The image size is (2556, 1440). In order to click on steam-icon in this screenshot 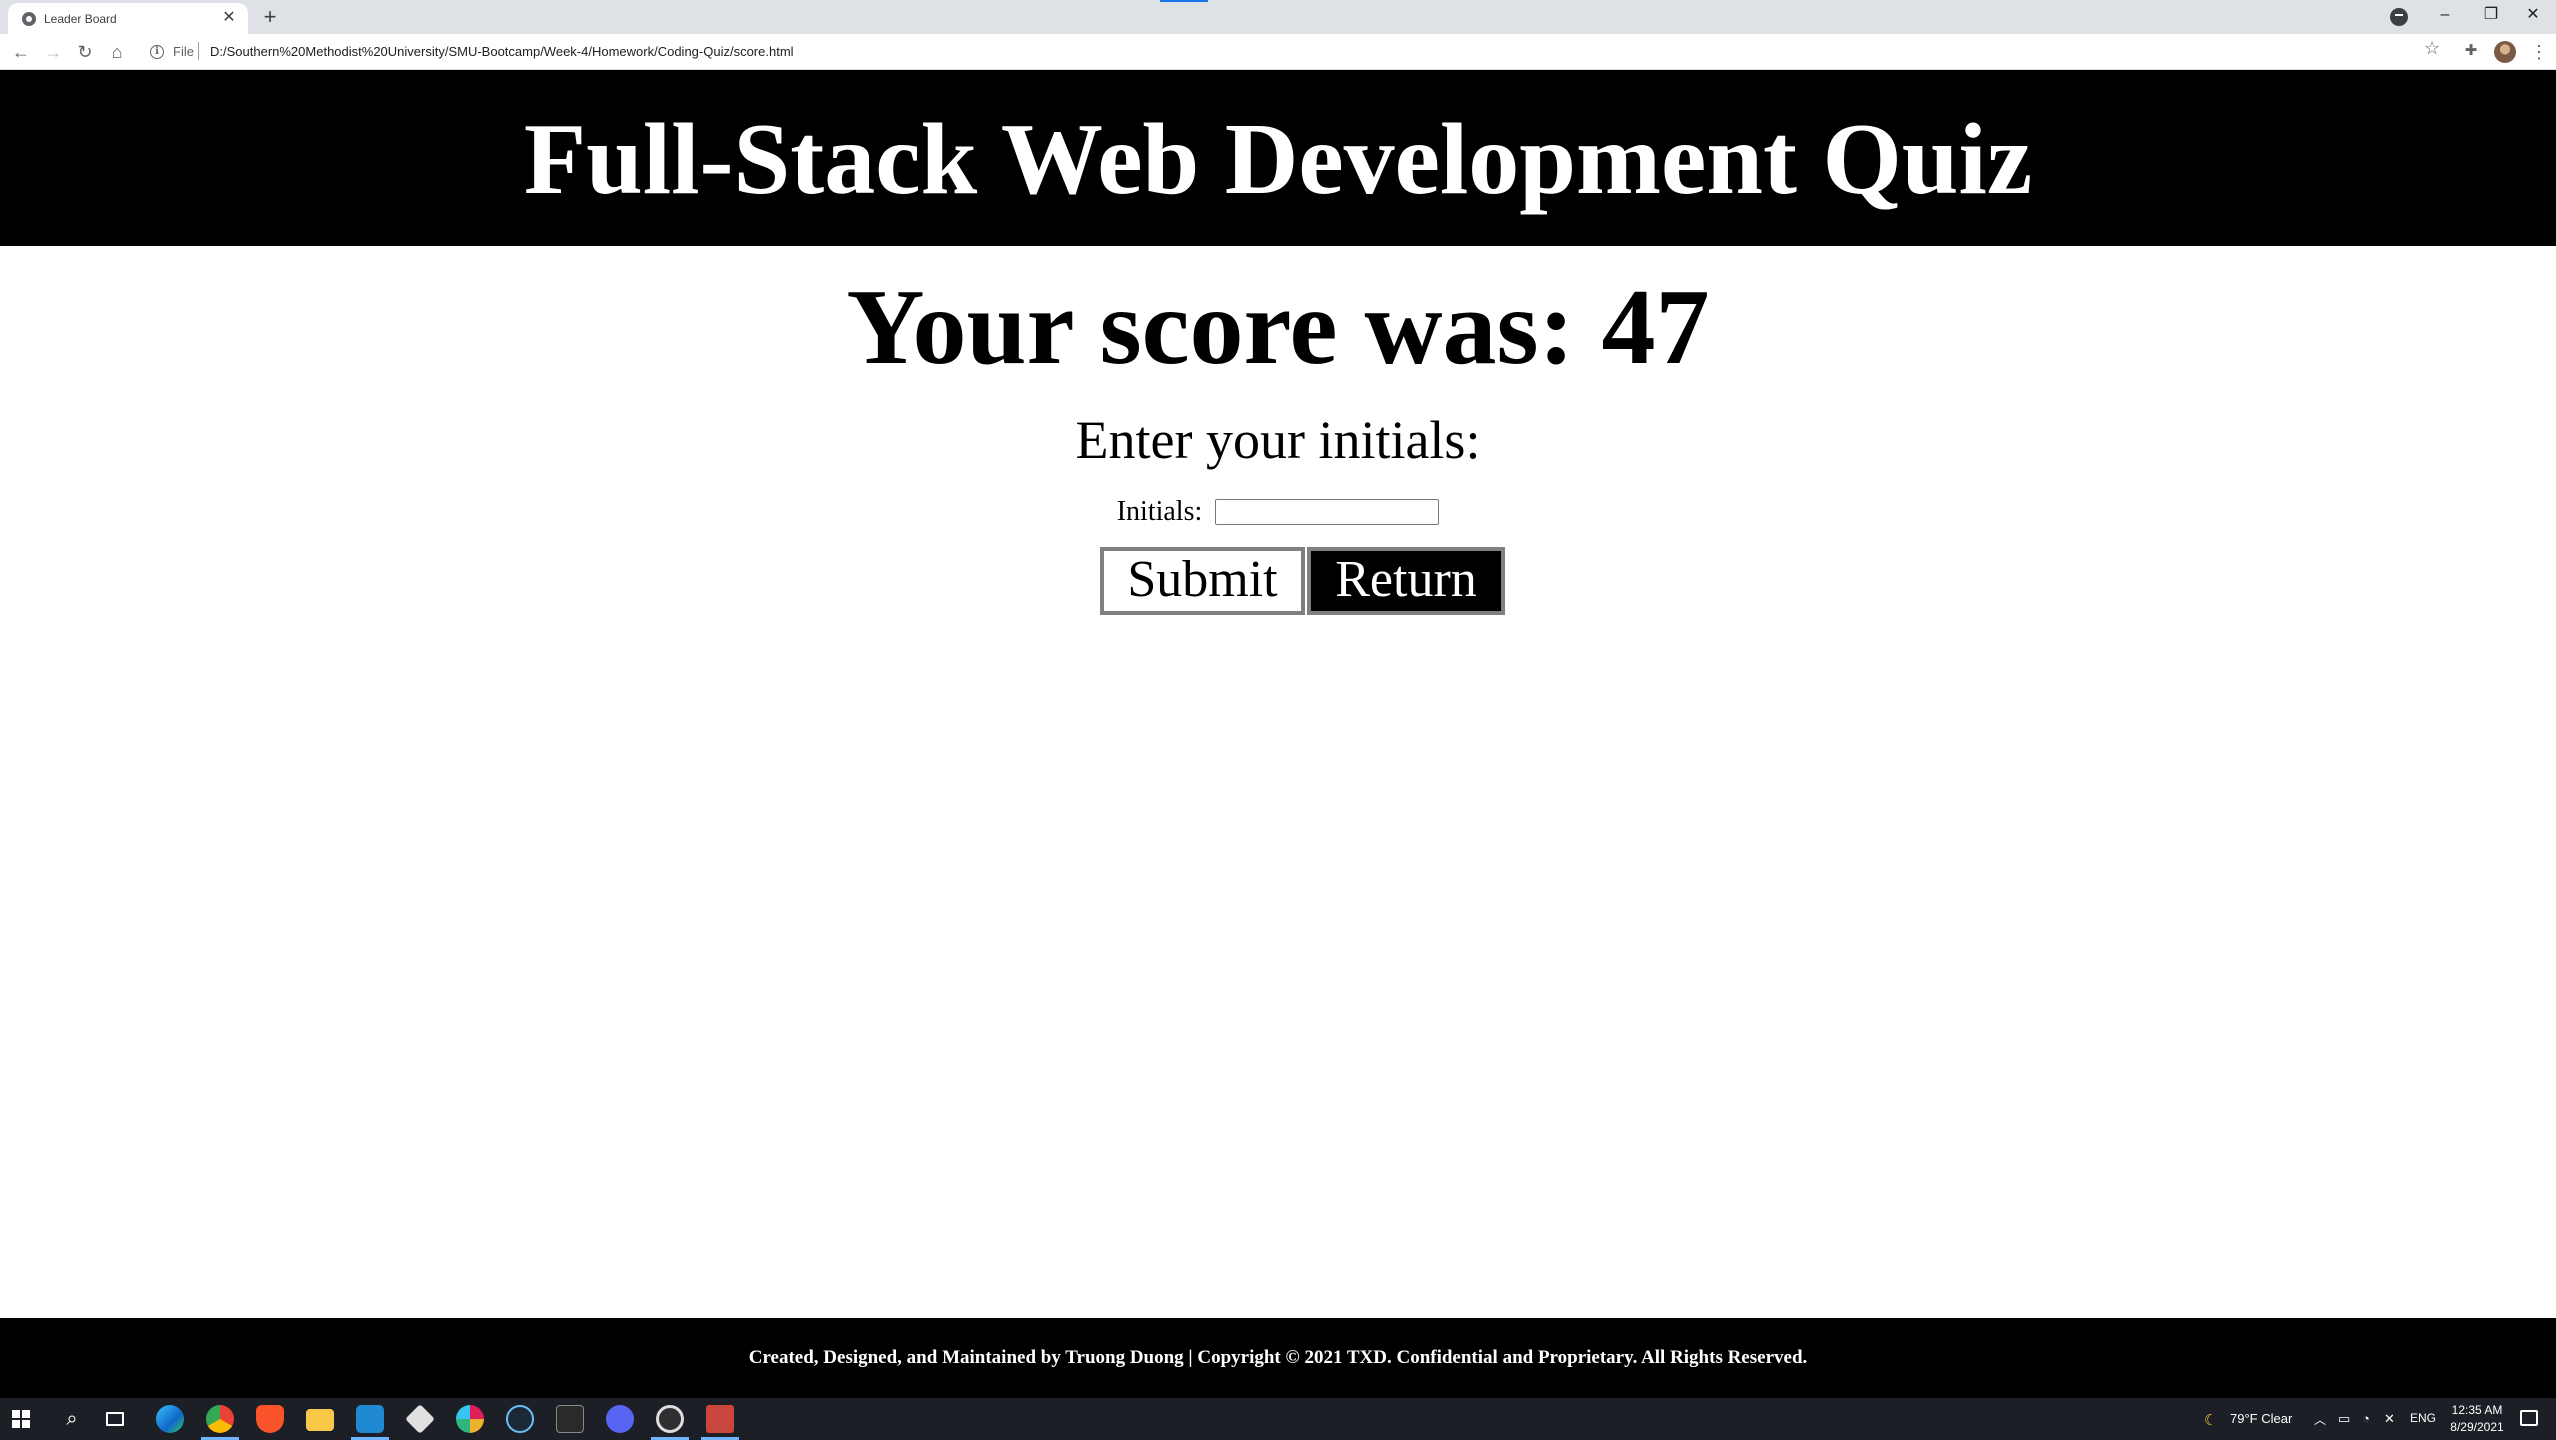, I will do `click(520, 1419)`.